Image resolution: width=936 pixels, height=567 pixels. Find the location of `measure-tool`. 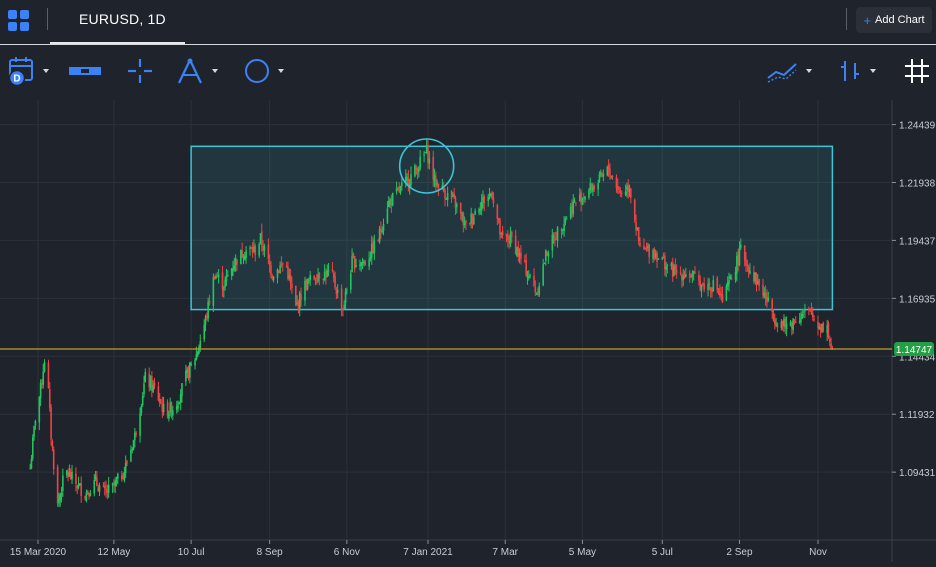

measure-tool is located at coordinates (85, 71).